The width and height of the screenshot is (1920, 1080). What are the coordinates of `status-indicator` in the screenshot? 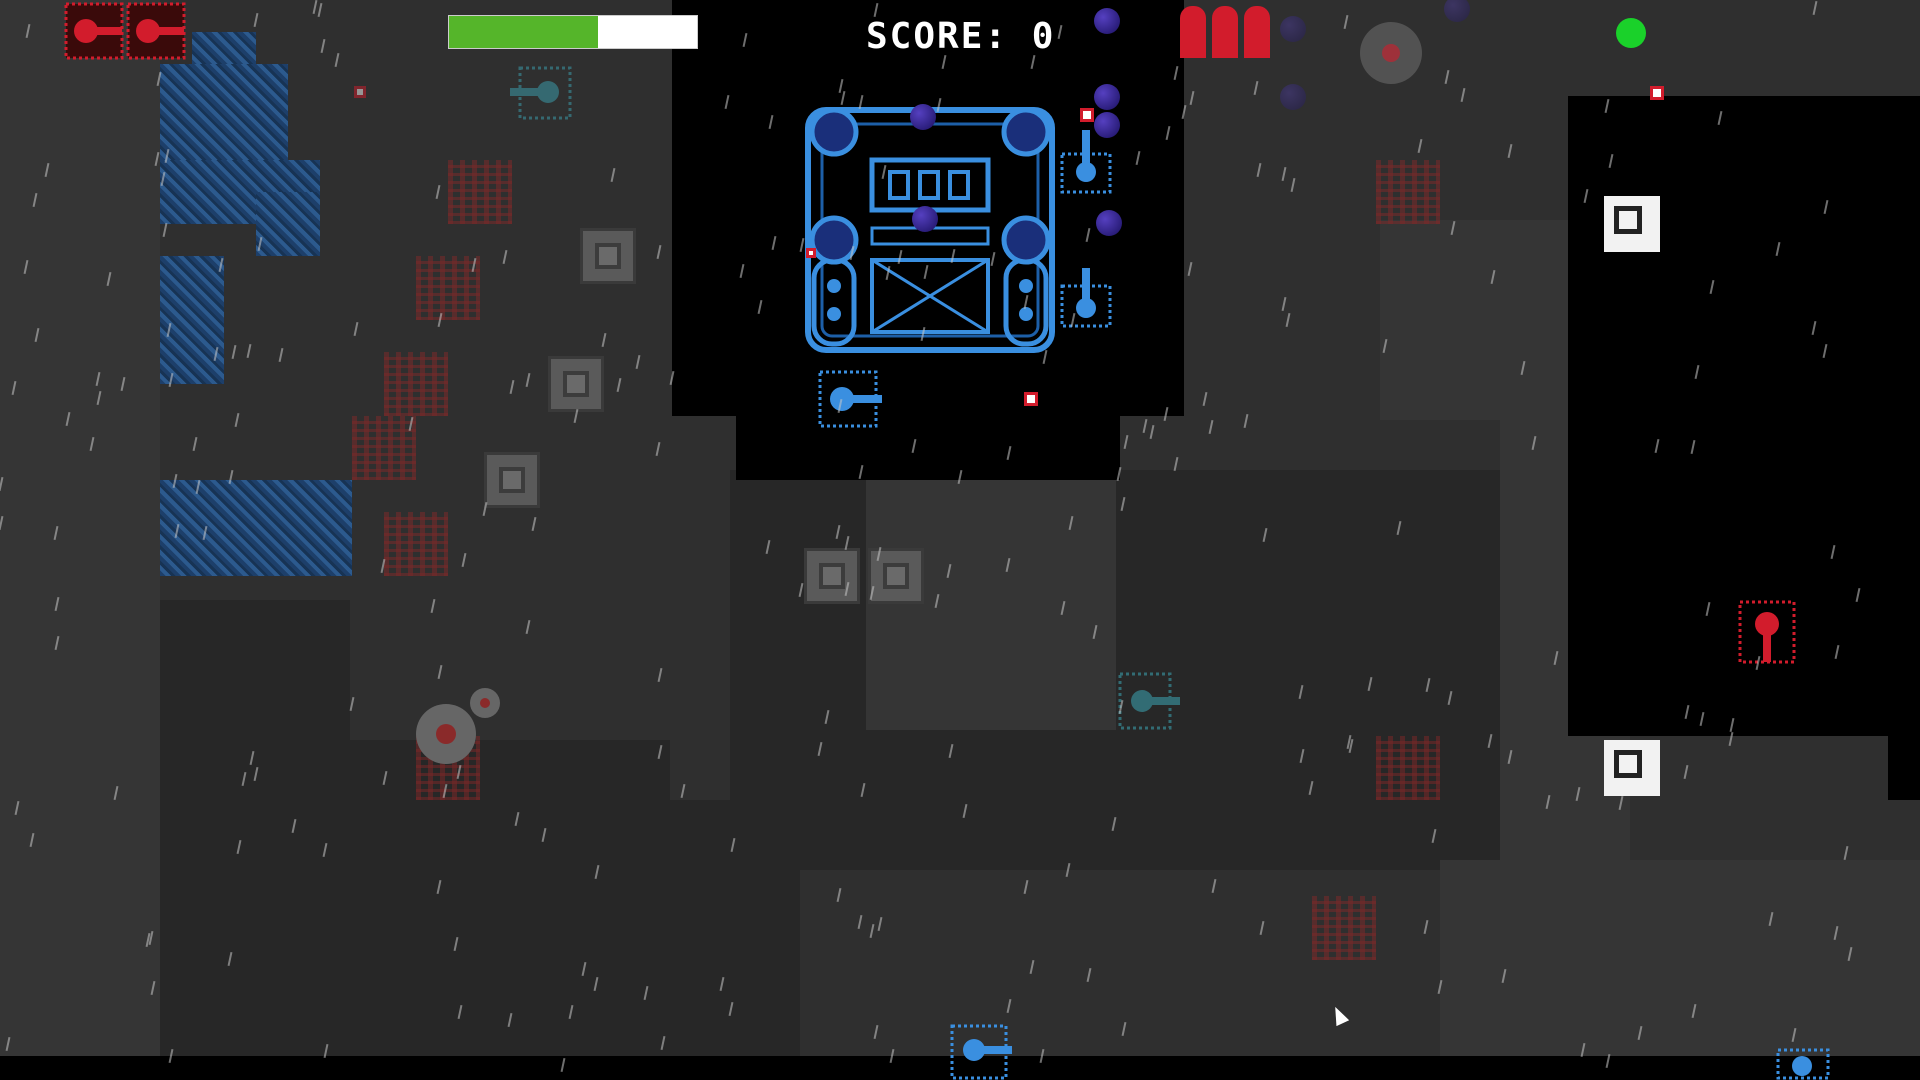 It's located at (1631, 33).